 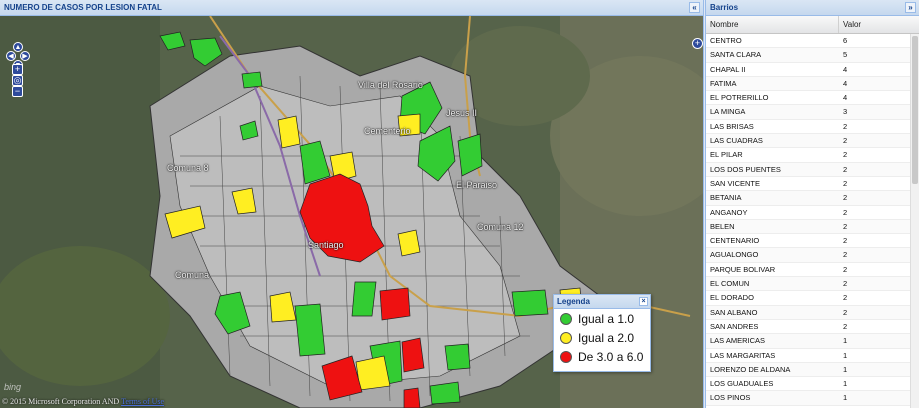 I want to click on legend-item: Igual a 1.0, so click(x=602, y=318).